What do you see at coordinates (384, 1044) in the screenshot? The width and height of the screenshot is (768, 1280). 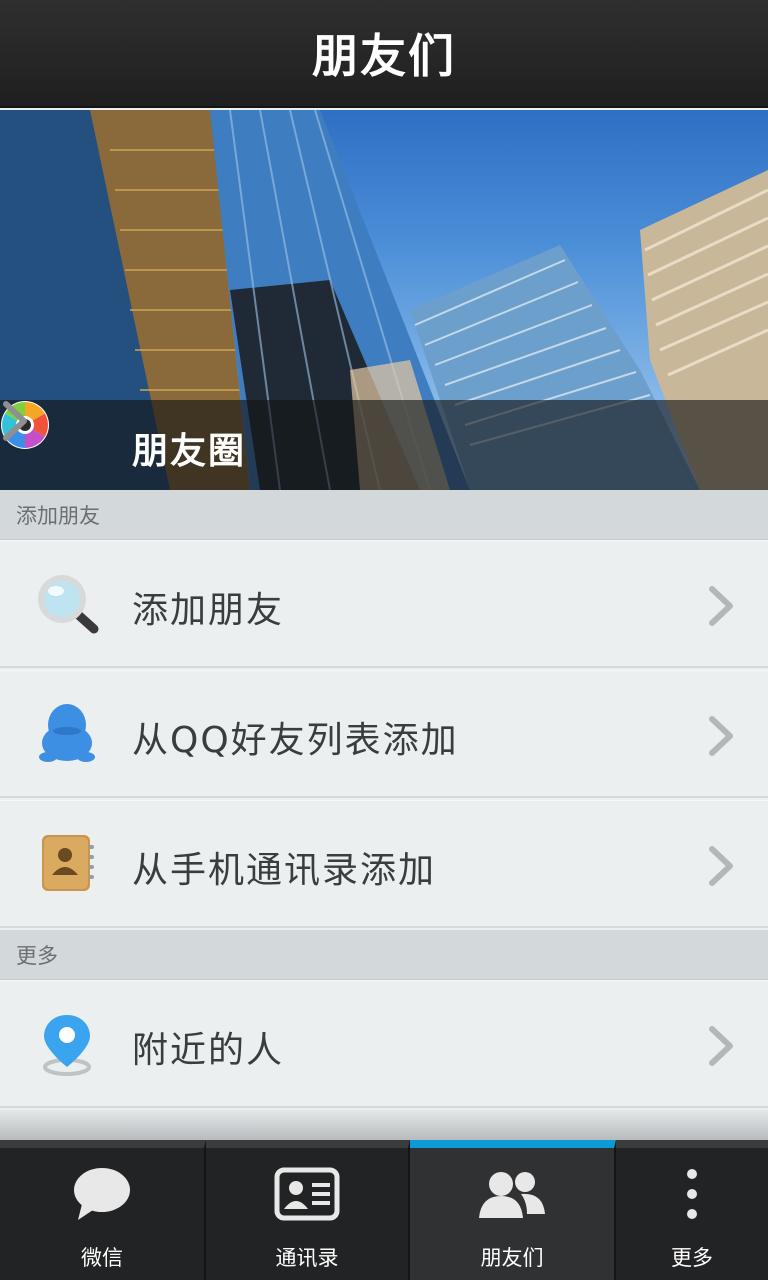 I see `list-item-people-nearby: 附近的人` at bounding box center [384, 1044].